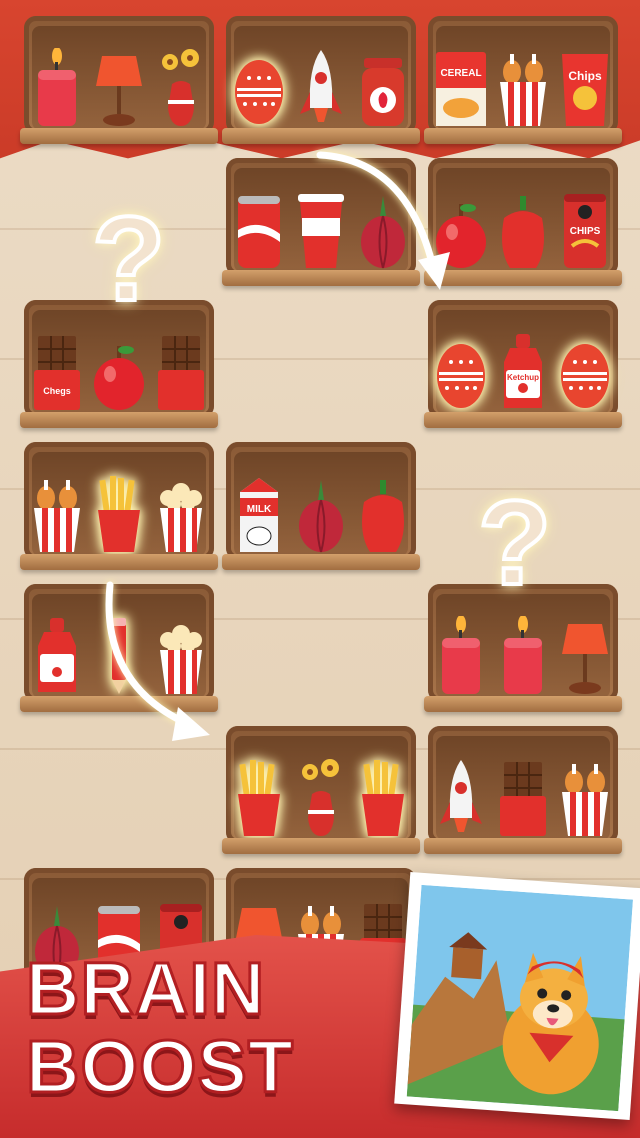 Image resolution: width=640 pixels, height=1138 pixels. Describe the element at coordinates (145, 988) in the screenshot. I see `banner-title-line1: BRAIN` at that location.